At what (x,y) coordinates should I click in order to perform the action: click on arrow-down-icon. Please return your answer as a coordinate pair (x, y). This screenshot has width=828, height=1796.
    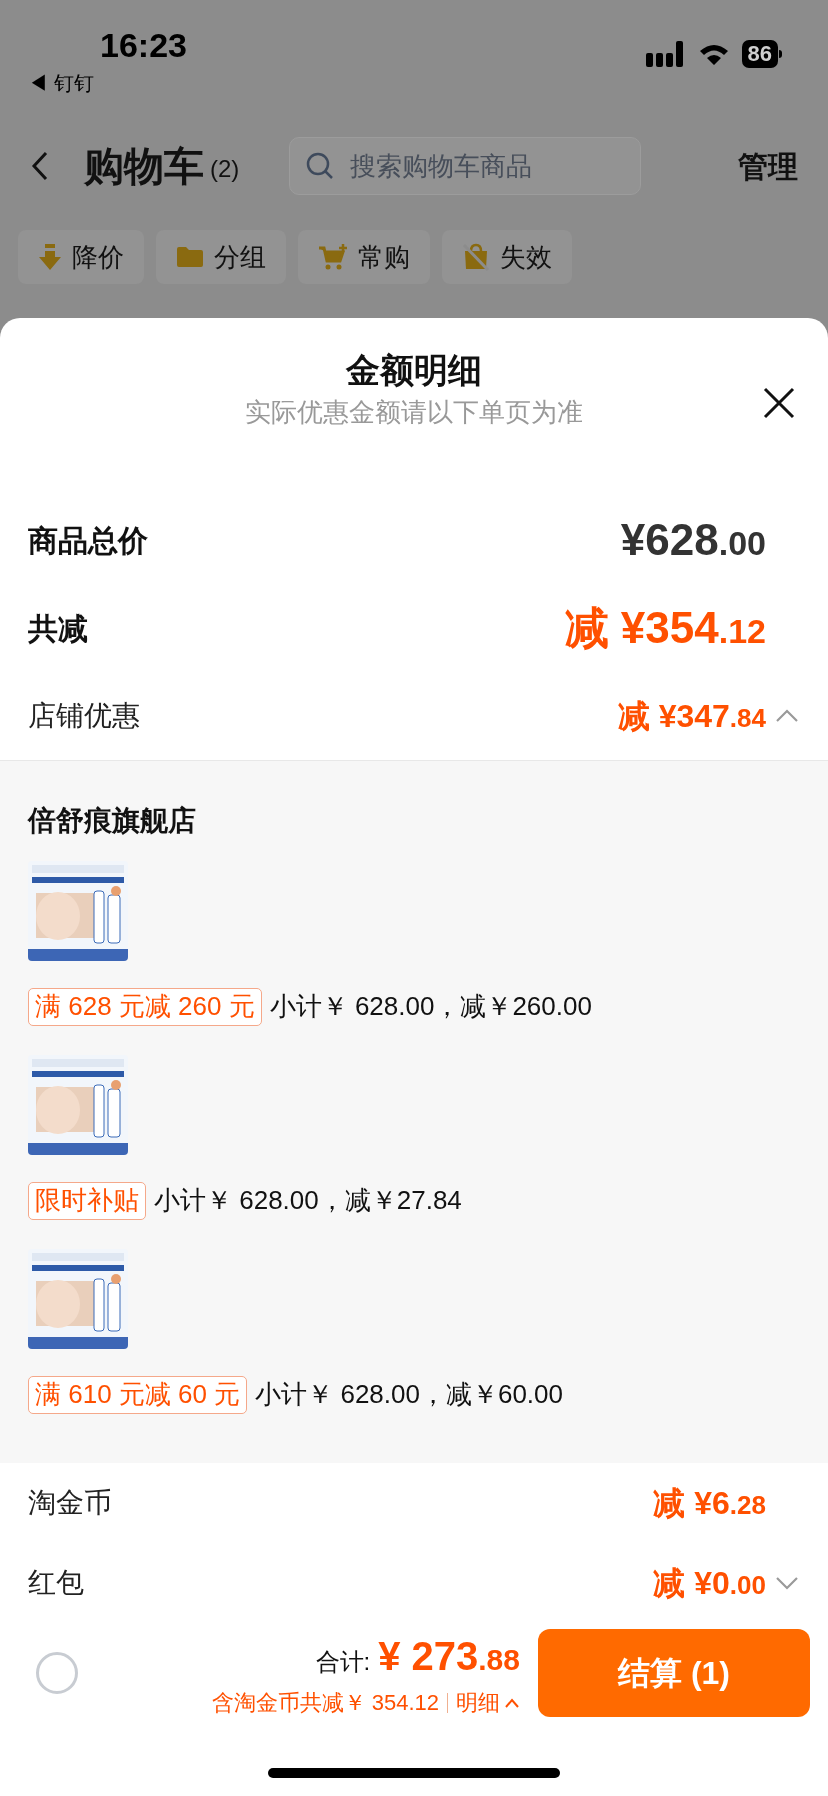
    Looking at the image, I should click on (50, 257).